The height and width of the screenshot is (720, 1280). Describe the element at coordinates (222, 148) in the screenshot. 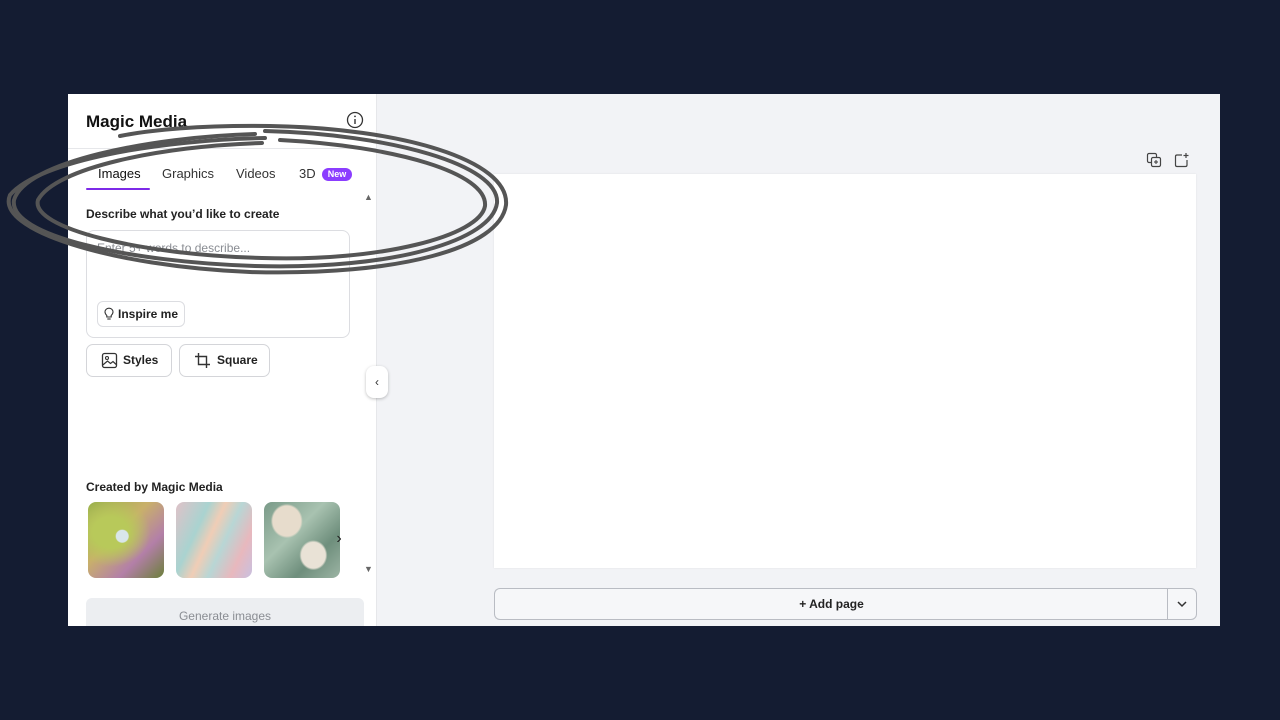

I see `header-divider` at that location.